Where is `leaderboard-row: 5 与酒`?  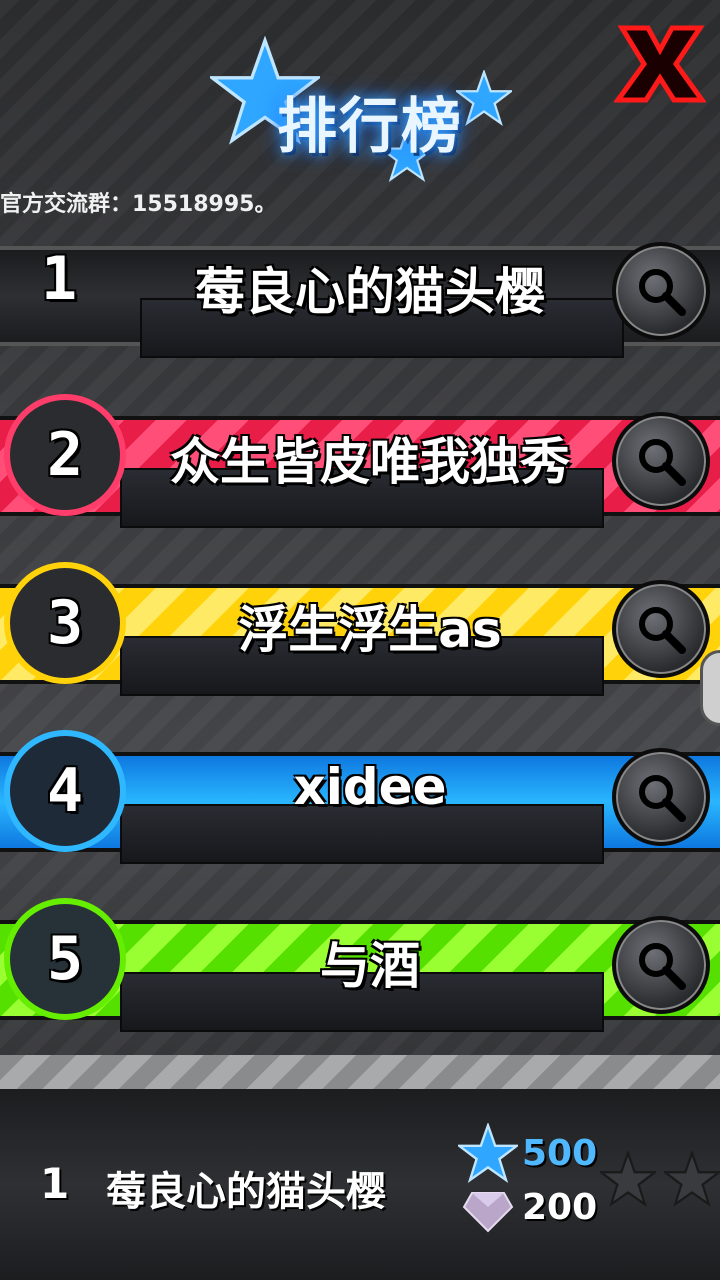
leaderboard-row: 5 与酒 is located at coordinates (360, 967).